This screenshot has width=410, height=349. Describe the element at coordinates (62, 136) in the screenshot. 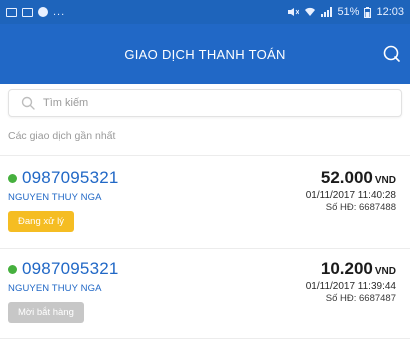

I see `section-title: Các giao dịch gần nhất` at that location.